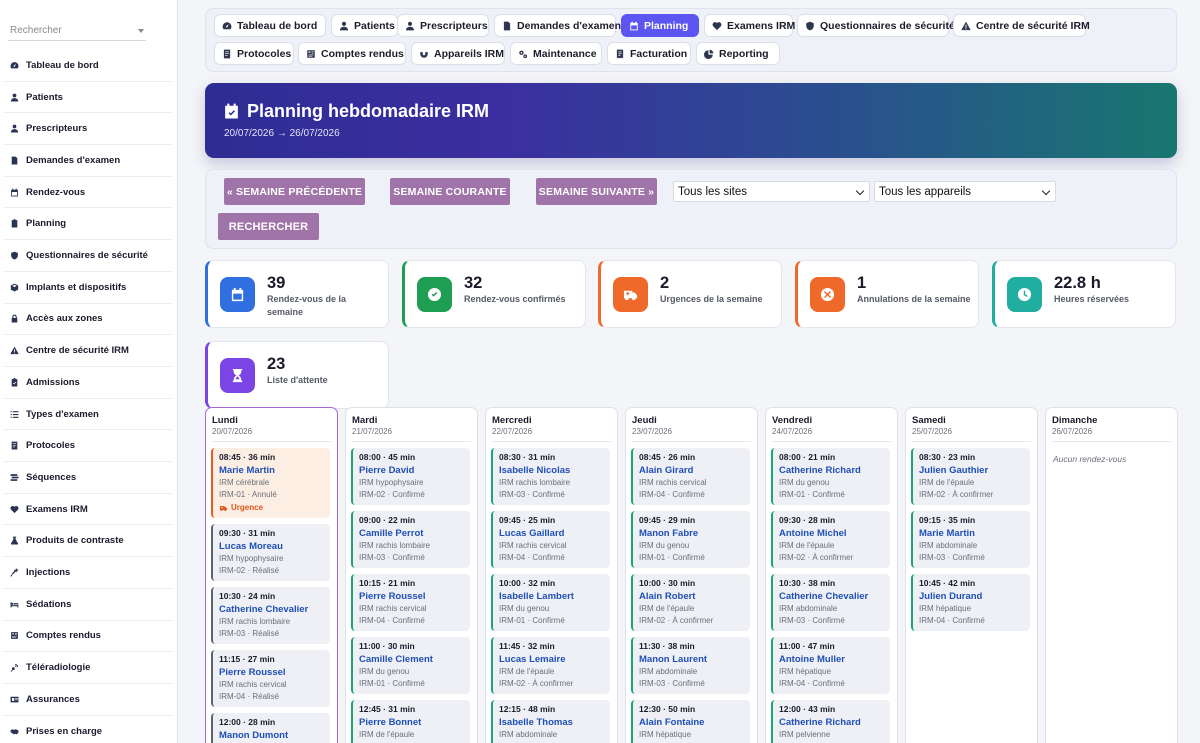  What do you see at coordinates (88, 415) in the screenshot?
I see `sidebar-item-types-d-examen: Types d'examen` at bounding box center [88, 415].